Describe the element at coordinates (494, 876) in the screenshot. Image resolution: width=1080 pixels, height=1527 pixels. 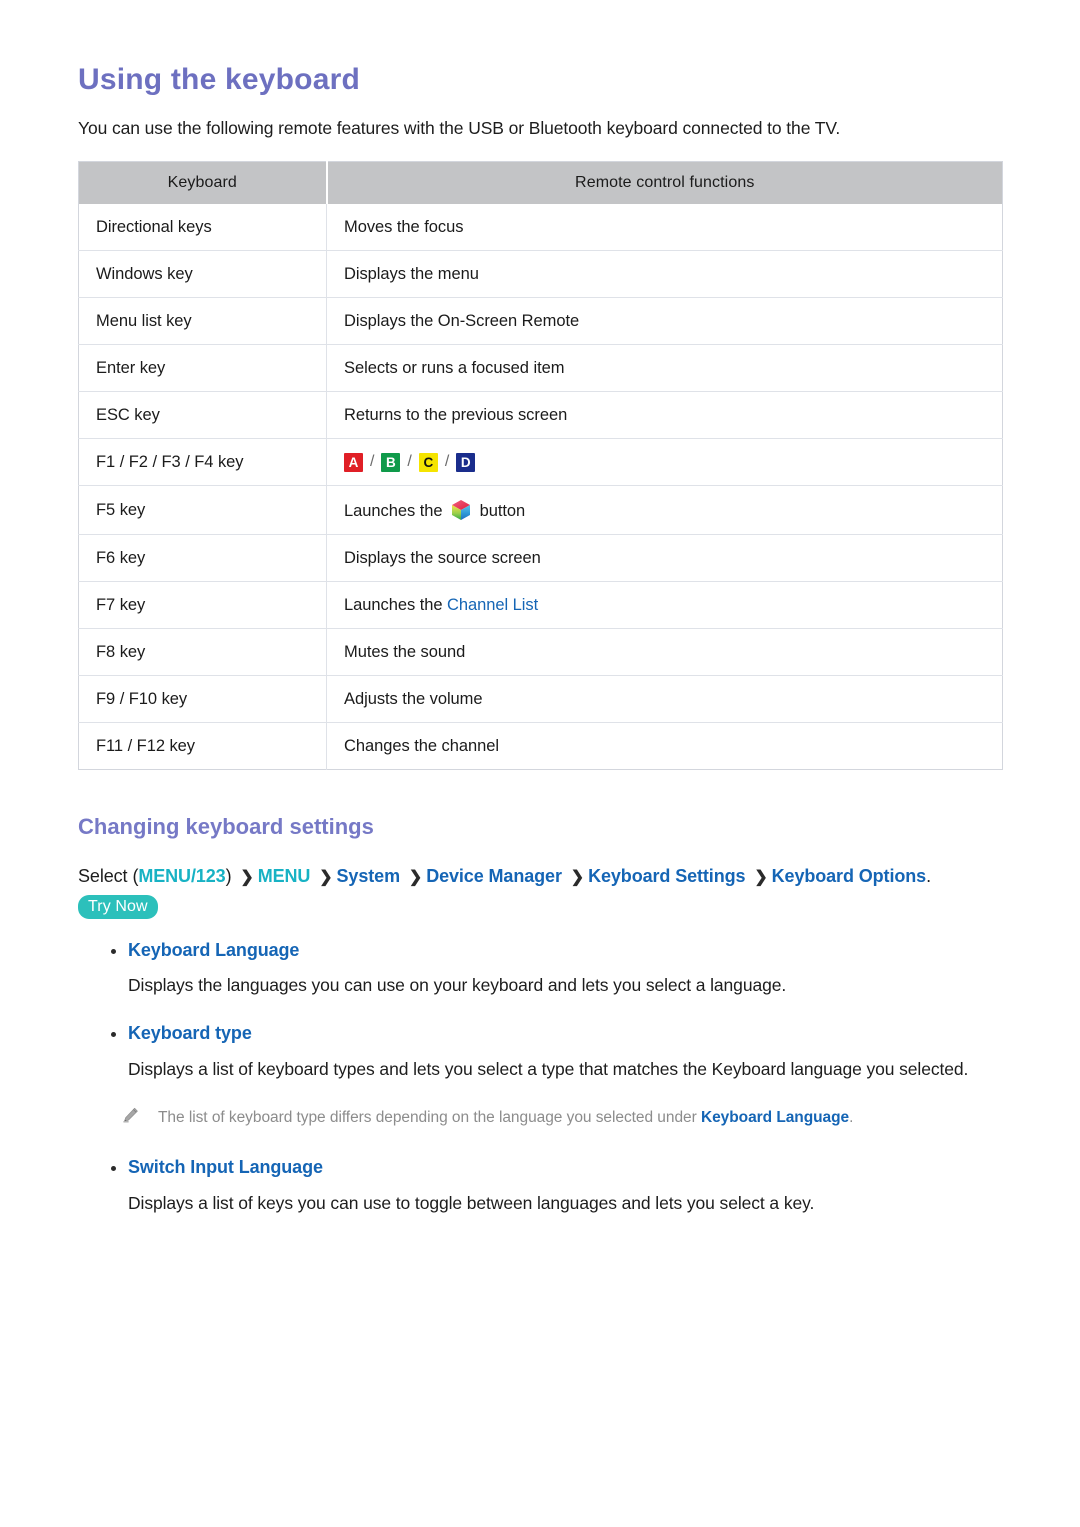
I see `path-token-device-manager: Device Manager` at that location.